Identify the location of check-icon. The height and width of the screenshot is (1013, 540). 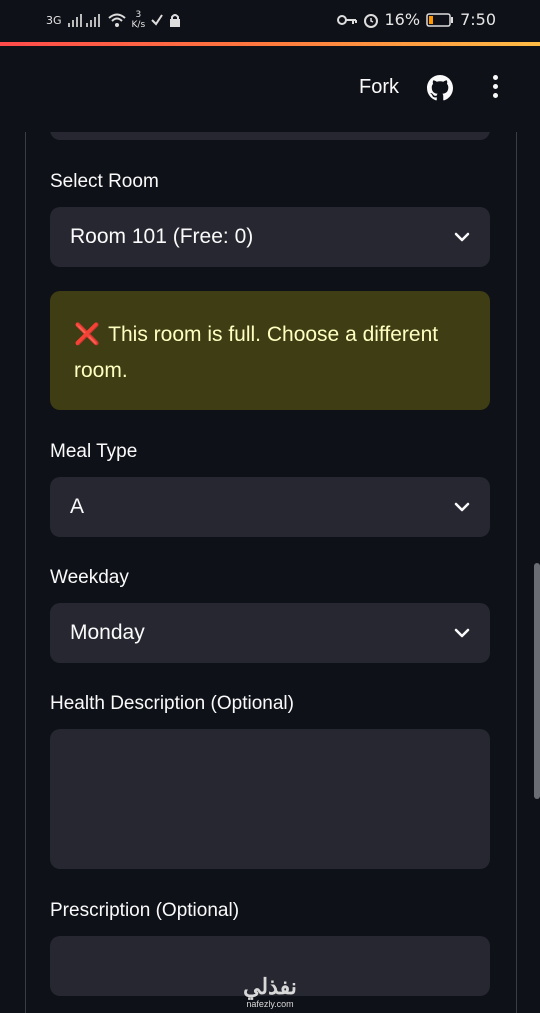
(157, 20).